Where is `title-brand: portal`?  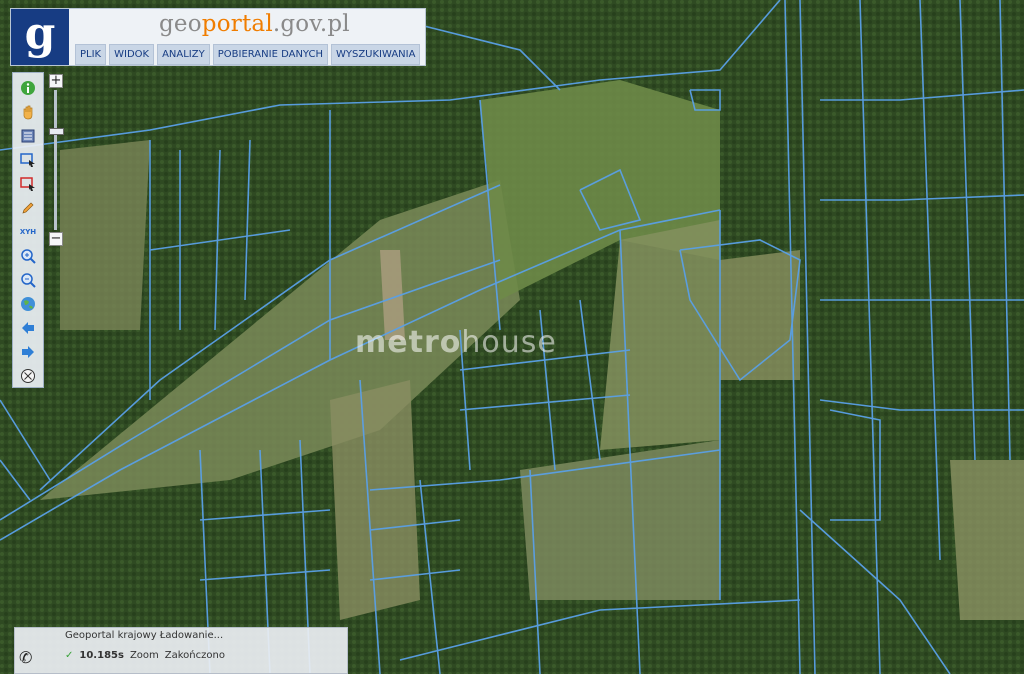 title-brand: portal is located at coordinates (237, 24).